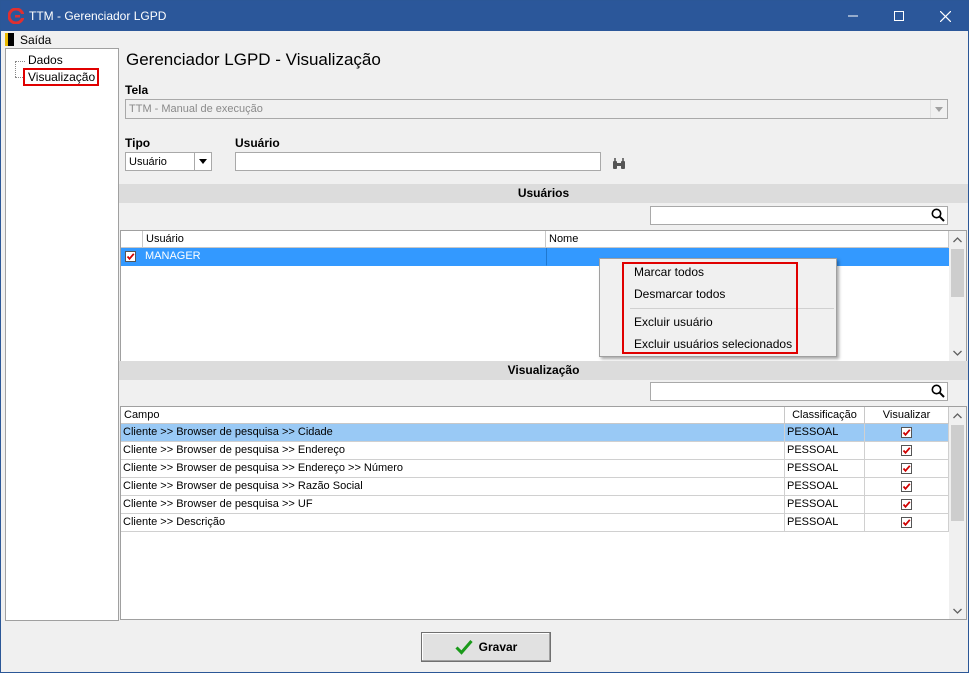 The image size is (969, 673). What do you see at coordinates (137, 90) in the screenshot?
I see `tela-label: Tela` at bounding box center [137, 90].